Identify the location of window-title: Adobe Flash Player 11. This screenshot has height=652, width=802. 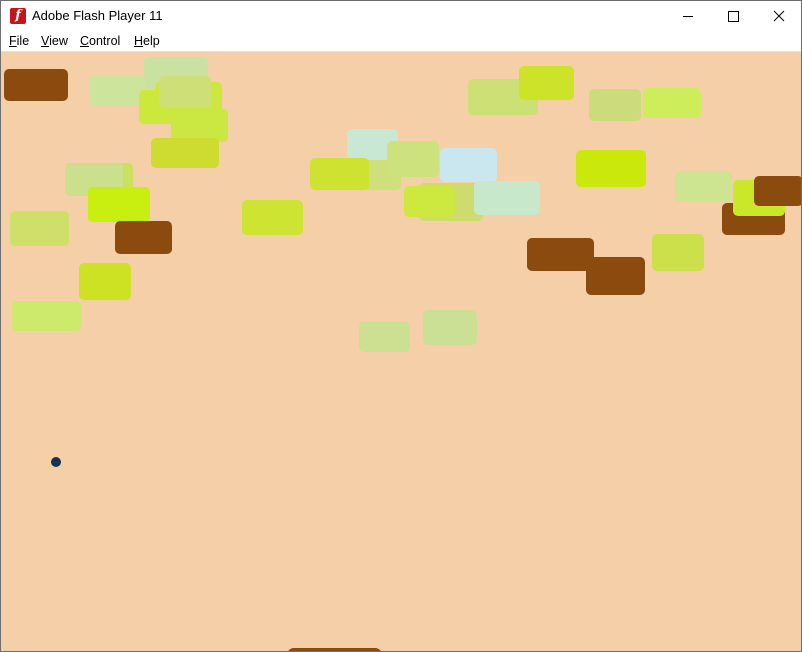
(97, 15).